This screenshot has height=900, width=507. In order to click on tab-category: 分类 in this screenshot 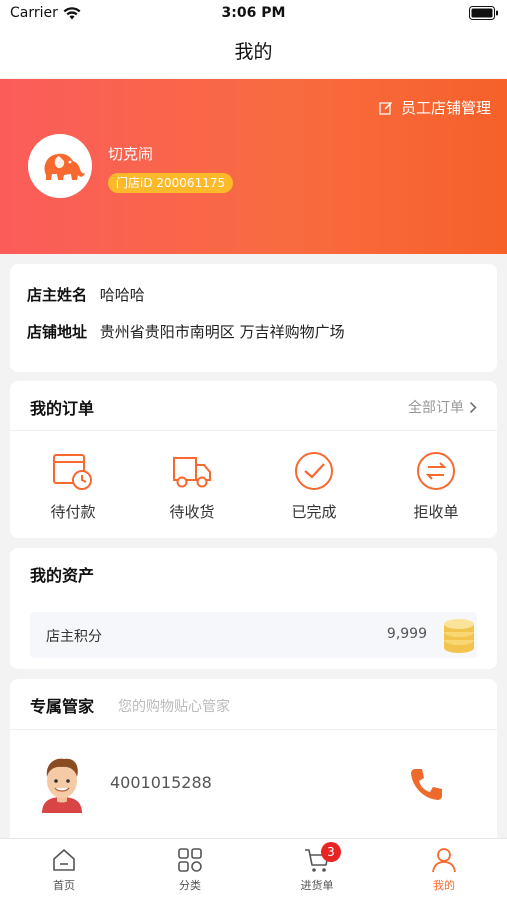, I will do `click(190, 869)`.